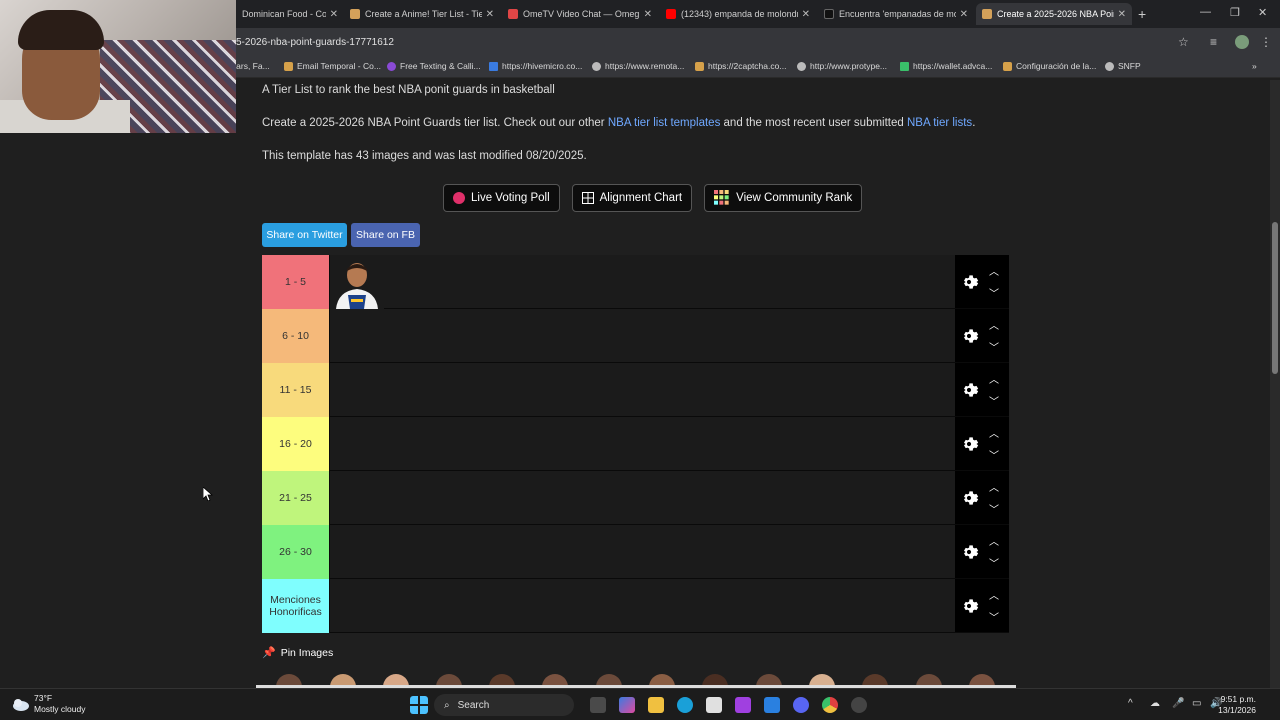  I want to click on weather-widget: 73°F Mostly cloudy, so click(49, 704).